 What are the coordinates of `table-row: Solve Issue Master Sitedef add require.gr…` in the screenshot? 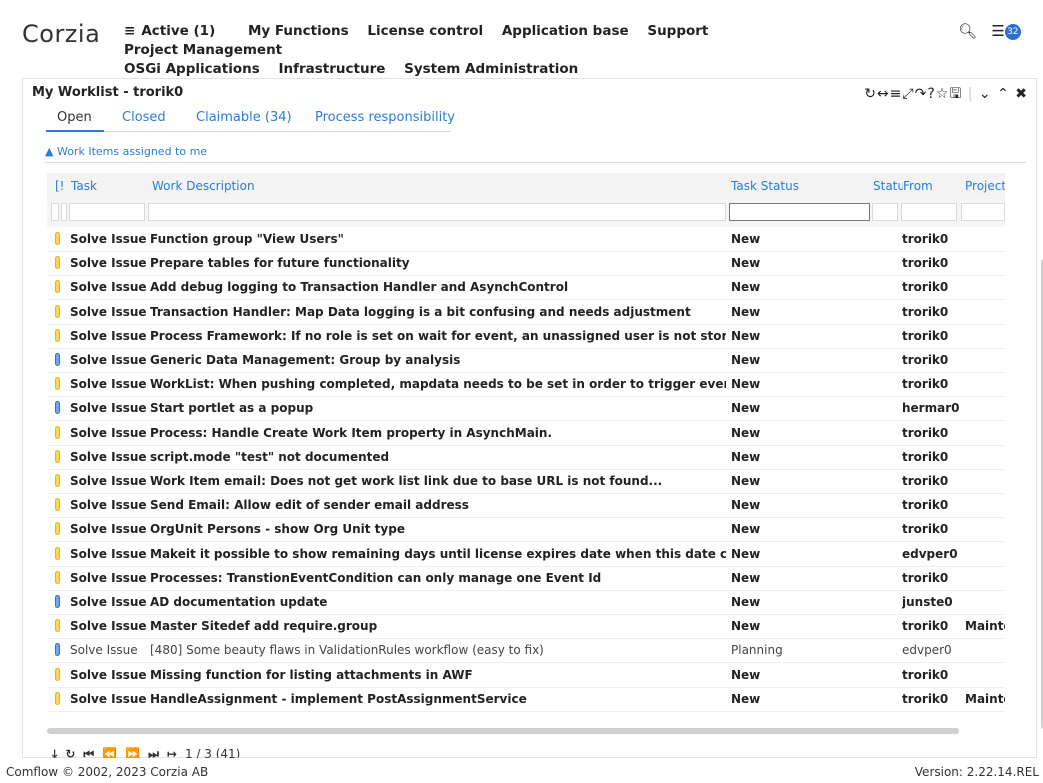 It's located at (526, 627).